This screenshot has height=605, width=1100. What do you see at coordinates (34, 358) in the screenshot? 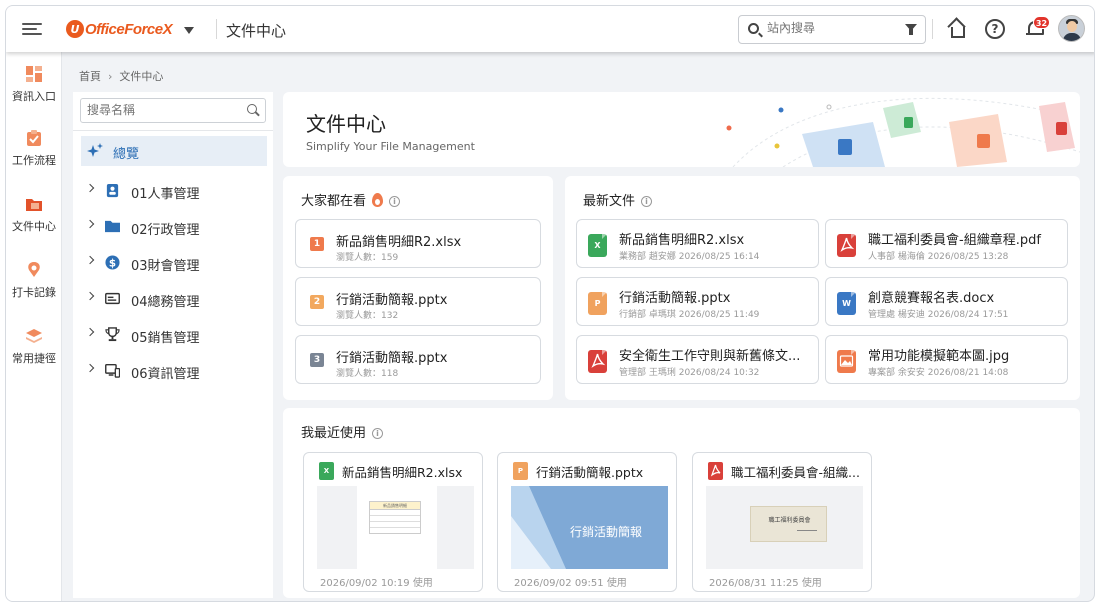
I see `nav-label: 常用捷徑` at bounding box center [34, 358].